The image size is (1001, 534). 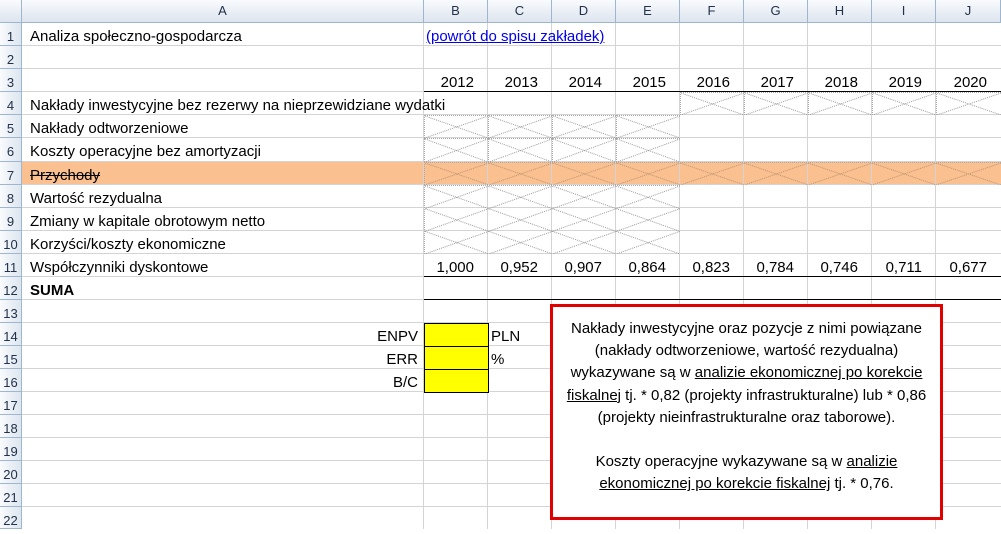 I want to click on err-unit: %, so click(x=498, y=359).